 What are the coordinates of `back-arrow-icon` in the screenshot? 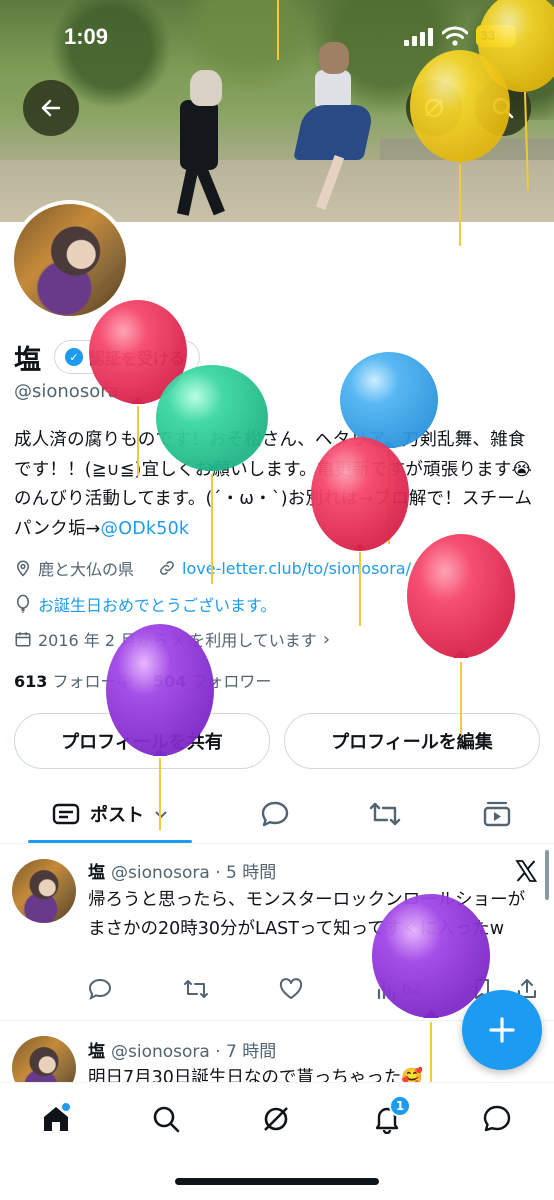 It's located at (51, 108).